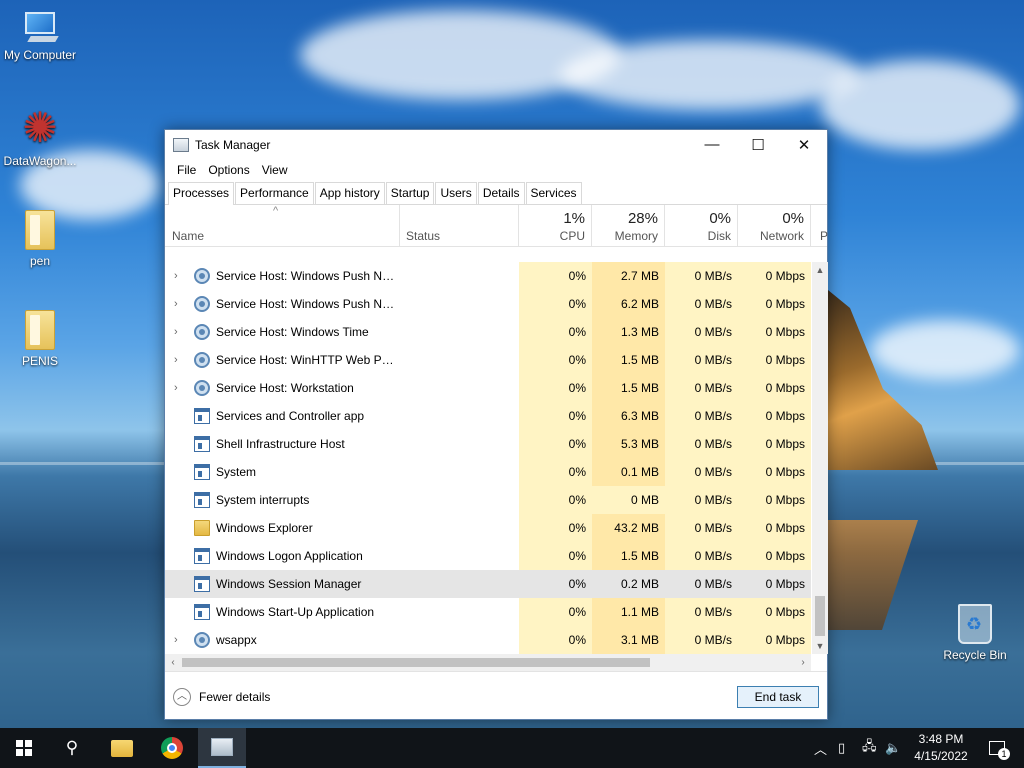 This screenshot has height=768, width=1024. Describe the element at coordinates (202, 528) in the screenshot. I see `folder-icon` at that location.